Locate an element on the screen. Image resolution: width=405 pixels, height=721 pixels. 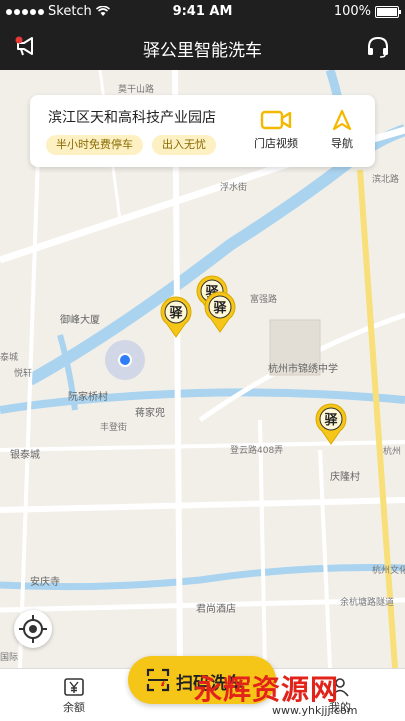
map-label-qinglong-village: 庆隆村 is located at coordinates (345, 477).